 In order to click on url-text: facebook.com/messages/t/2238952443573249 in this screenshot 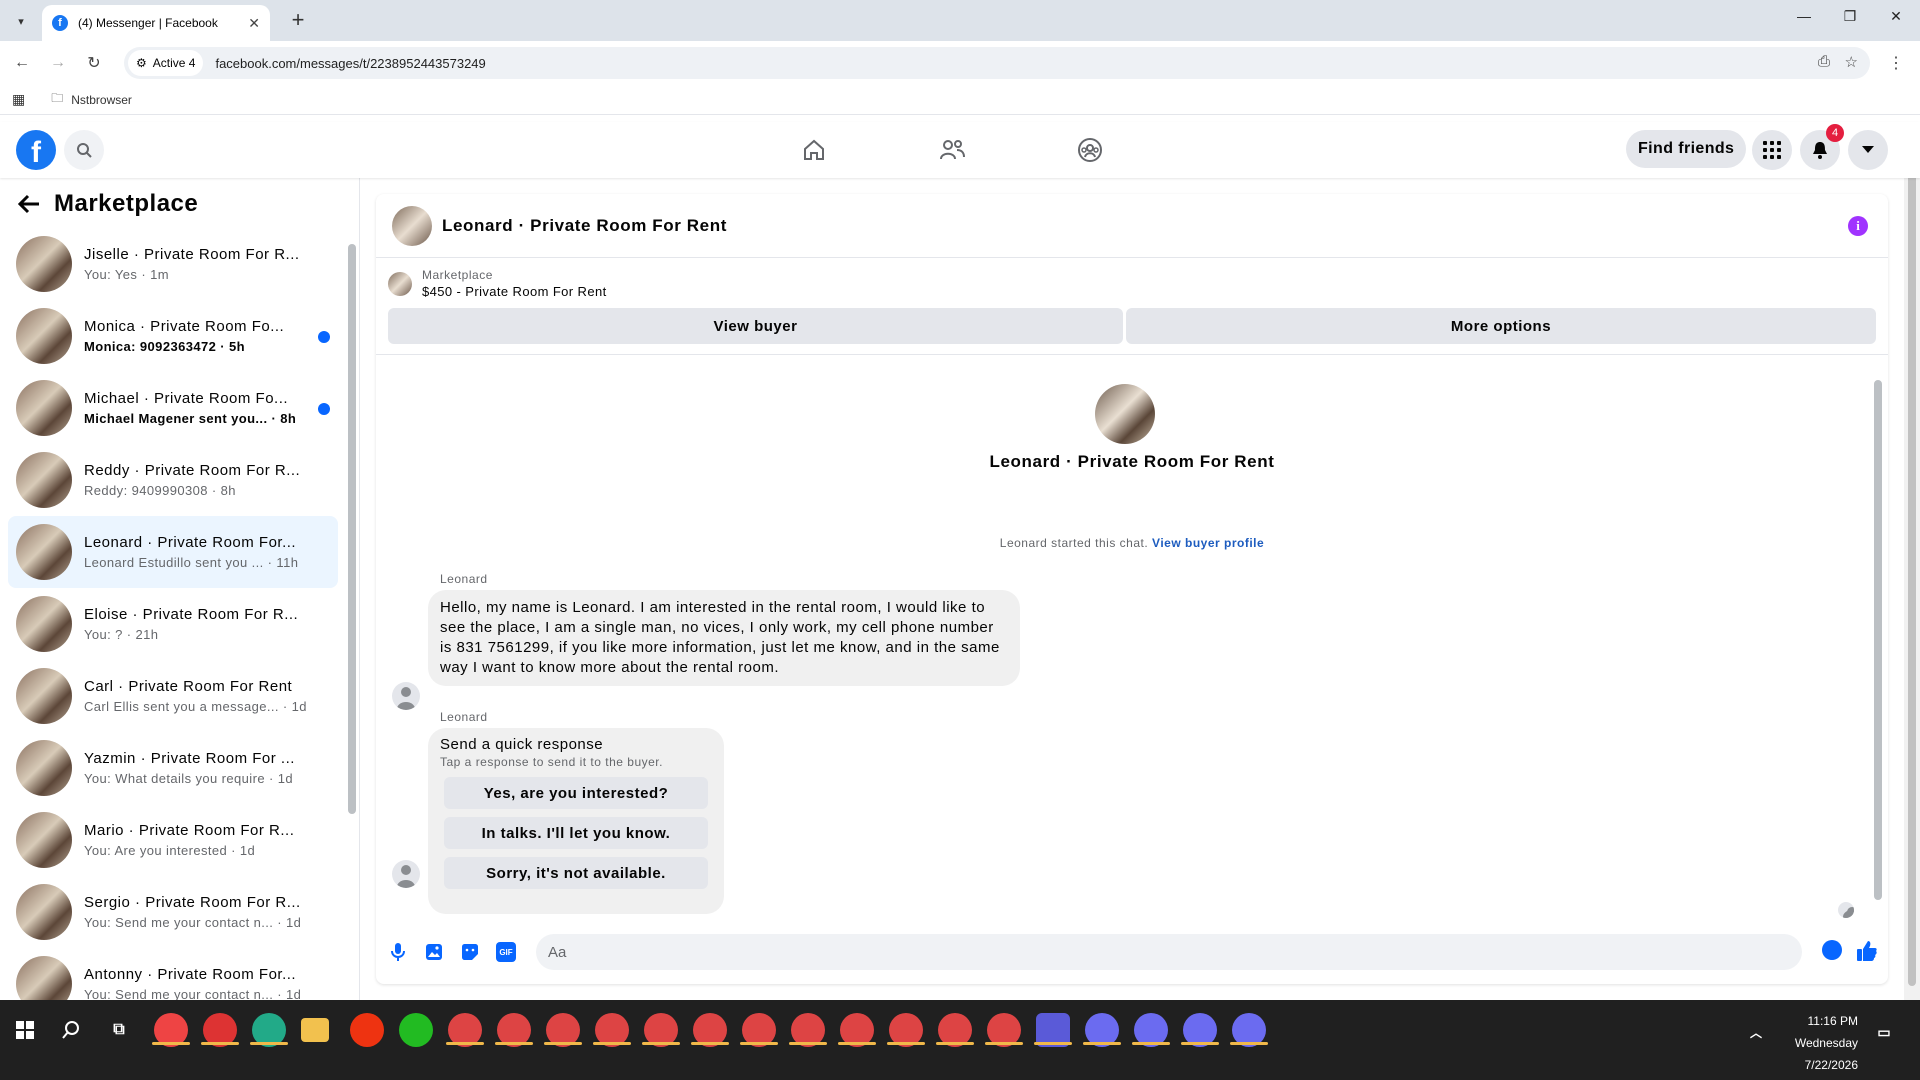, I will do `click(350, 63)`.